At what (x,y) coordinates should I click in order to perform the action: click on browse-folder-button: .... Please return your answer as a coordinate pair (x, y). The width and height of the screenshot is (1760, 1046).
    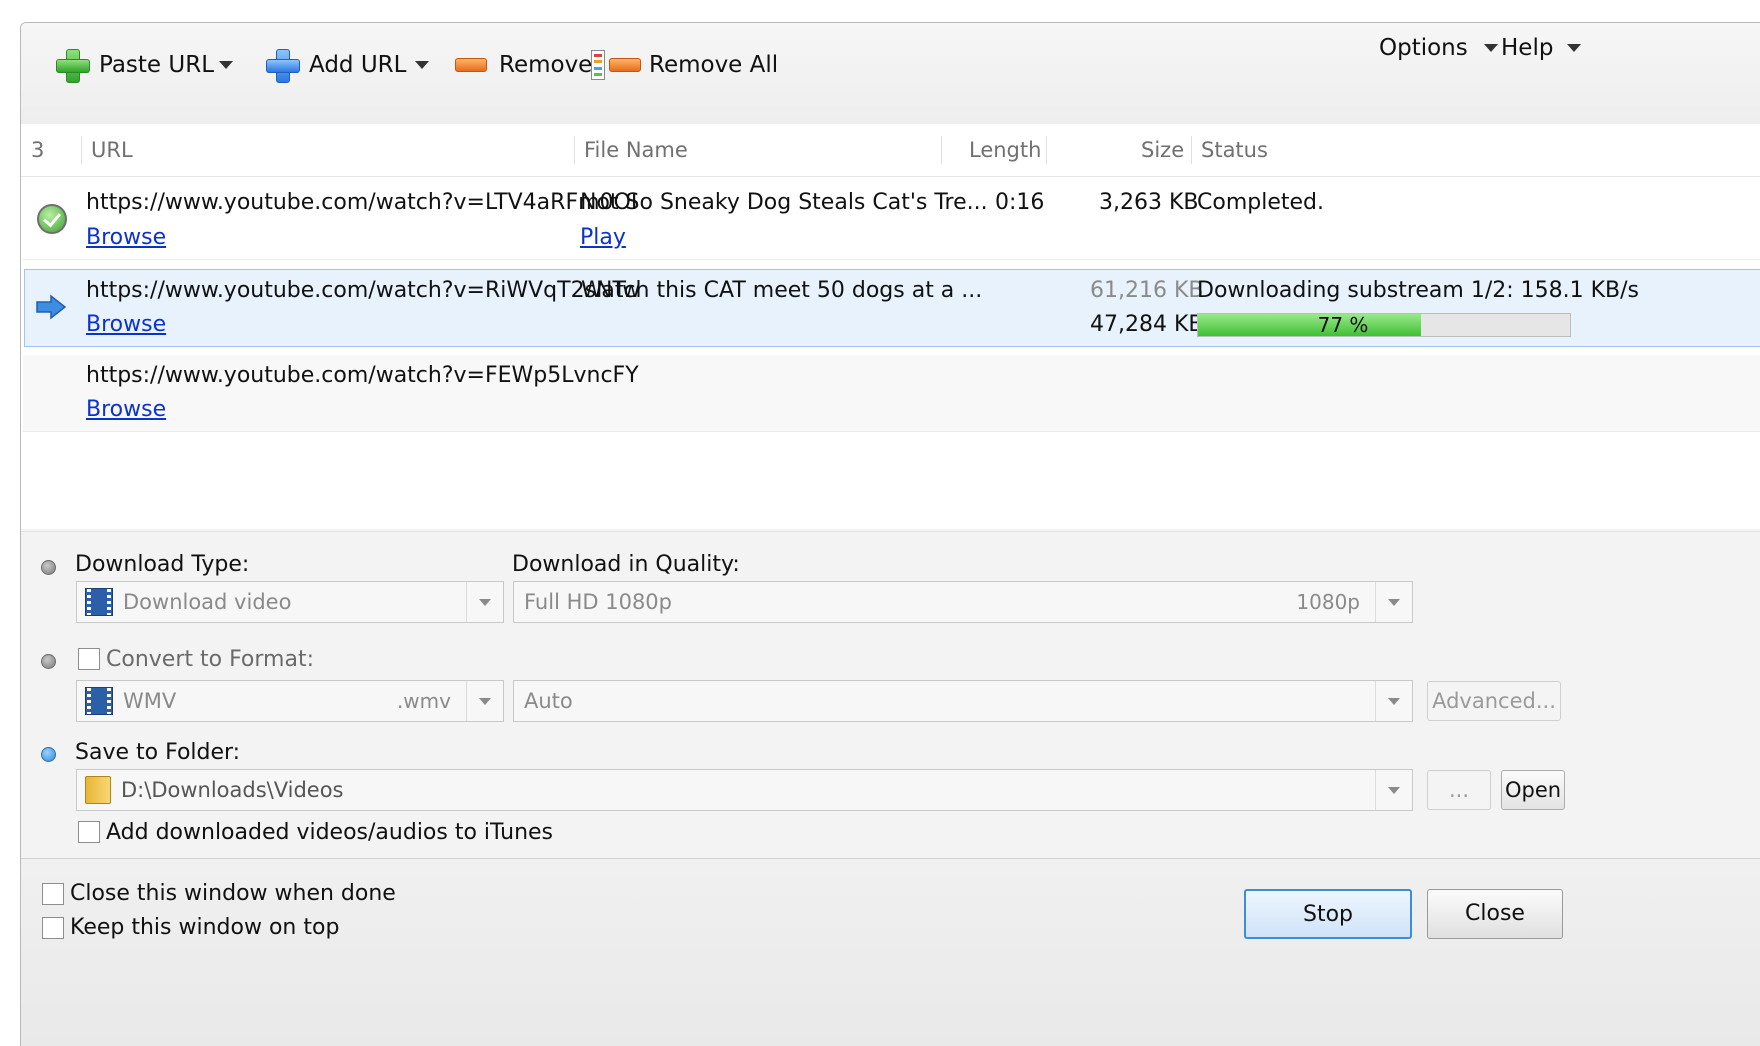
    Looking at the image, I should click on (1459, 790).